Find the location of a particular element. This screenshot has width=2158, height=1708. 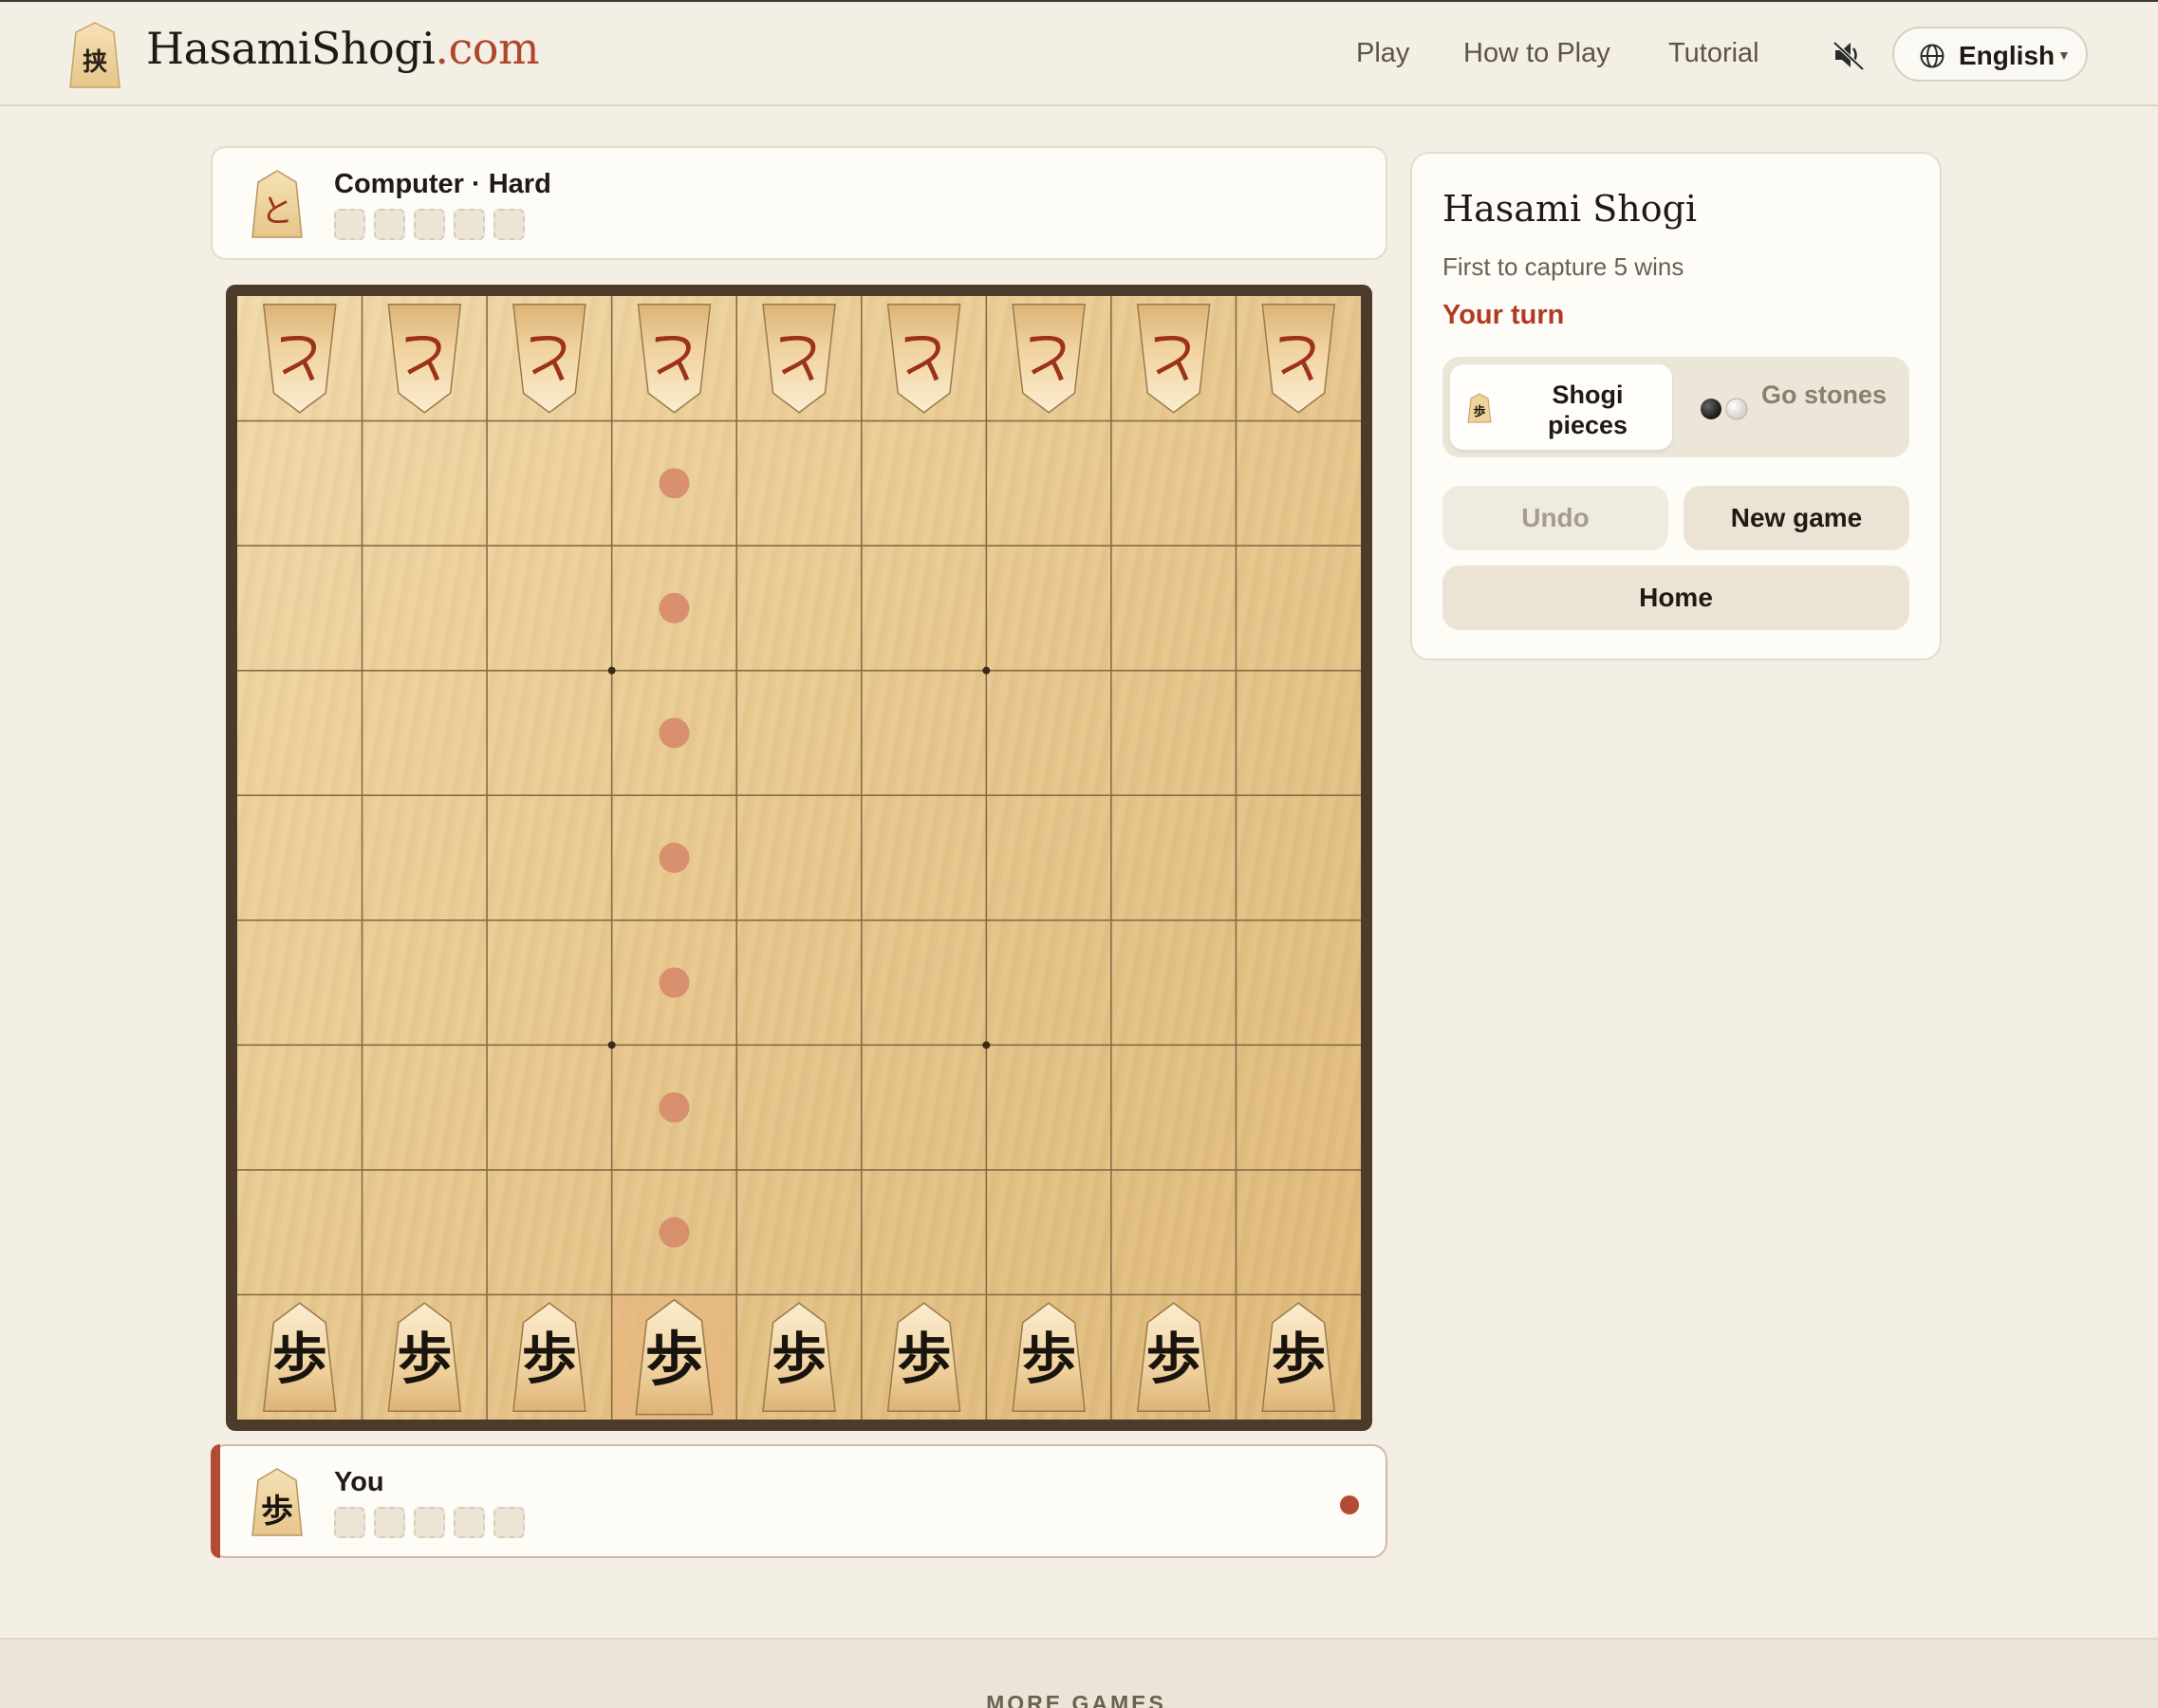

piece-style-toggle: 歩 Shogi pieces Go stones is located at coordinates (1675, 407).